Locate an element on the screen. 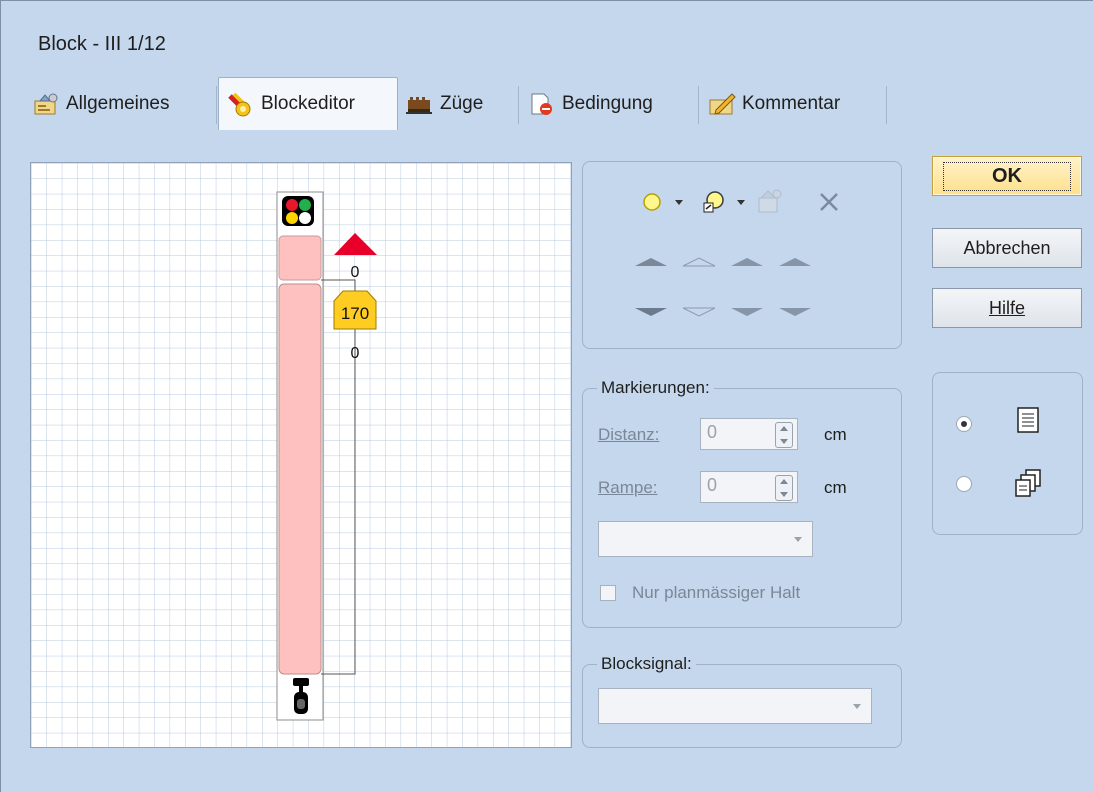  block-segment-upper is located at coordinates (300, 258).